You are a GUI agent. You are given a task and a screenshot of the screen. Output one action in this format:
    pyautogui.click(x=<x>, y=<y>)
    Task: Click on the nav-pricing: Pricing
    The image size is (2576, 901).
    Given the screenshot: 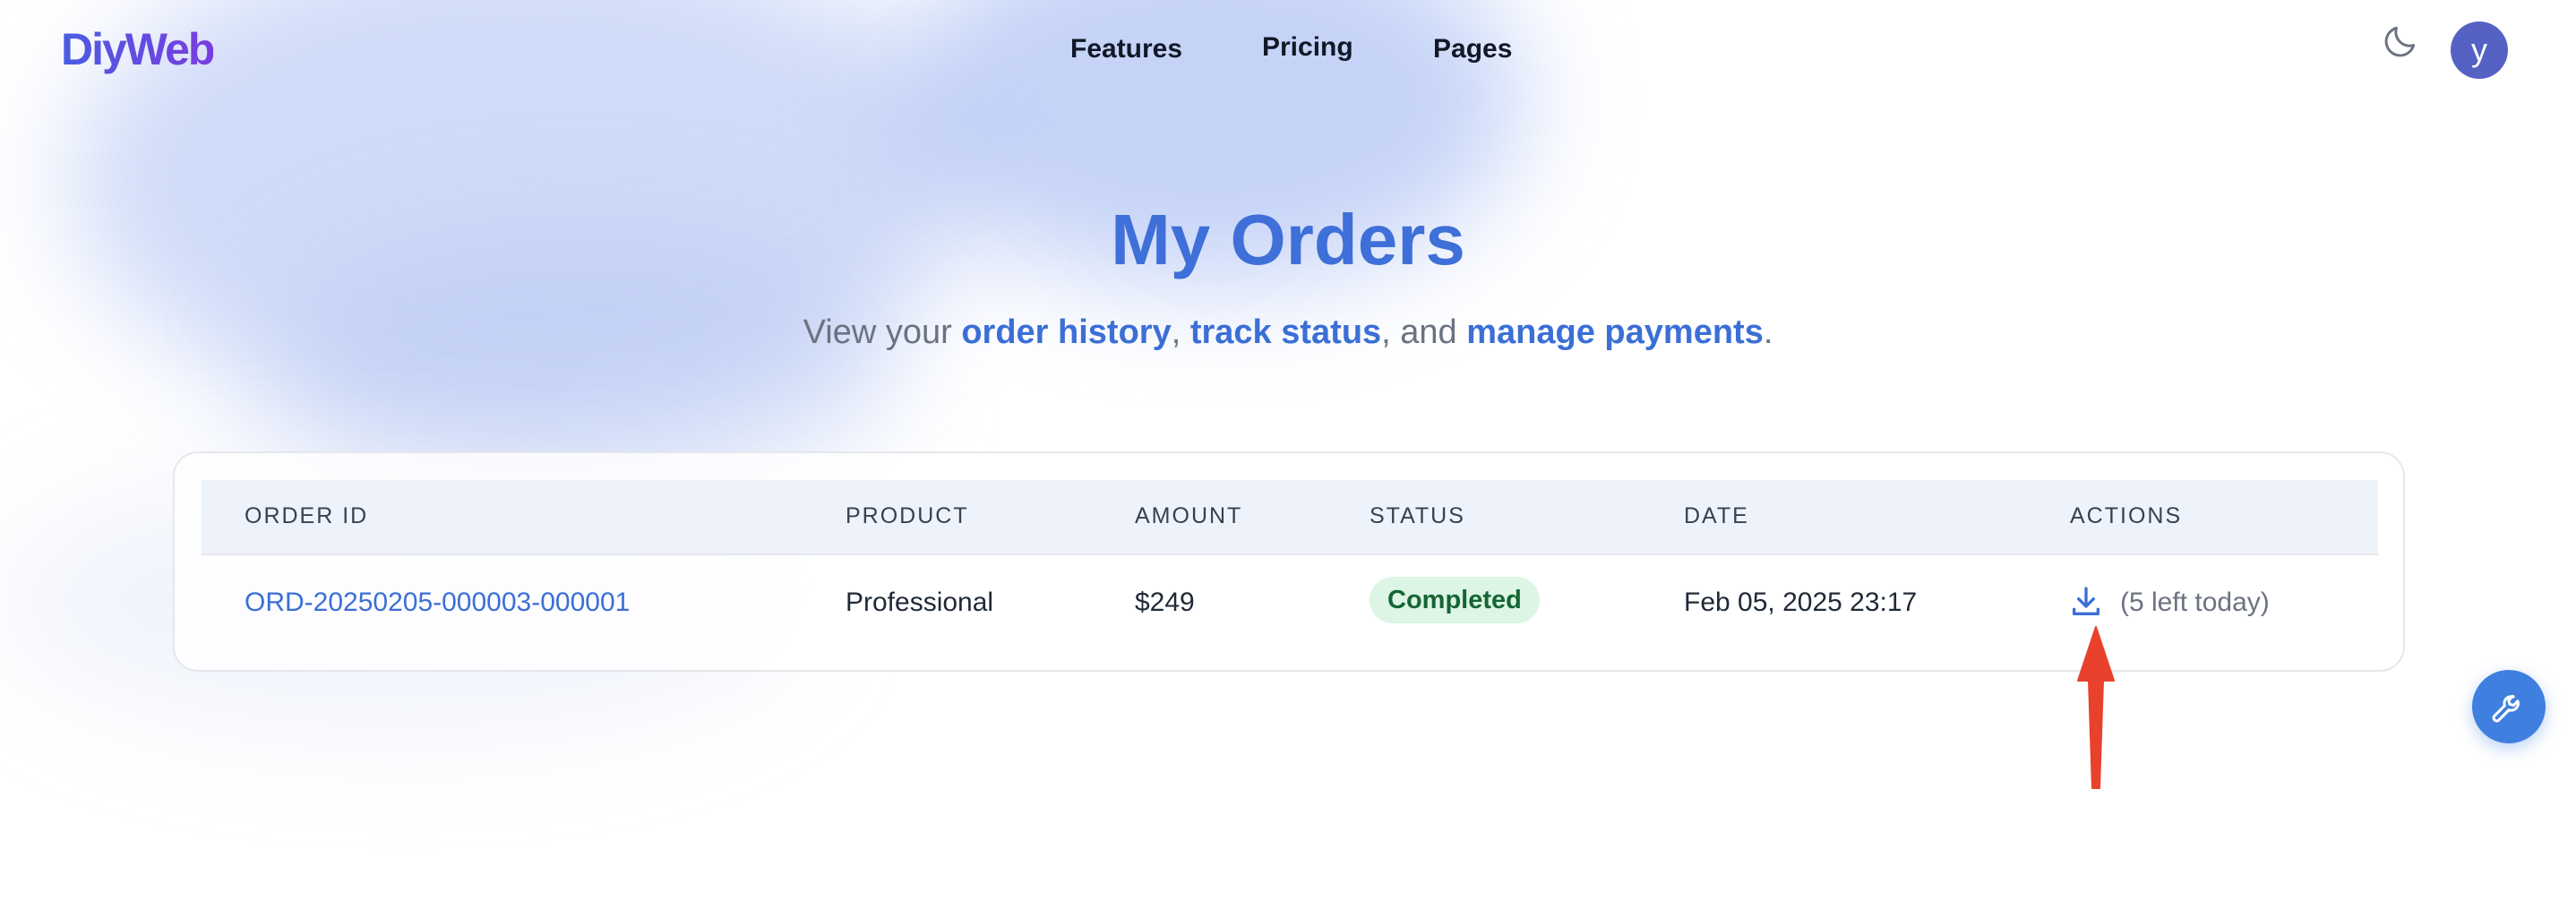 What is the action you would take?
    pyautogui.click(x=1307, y=47)
    